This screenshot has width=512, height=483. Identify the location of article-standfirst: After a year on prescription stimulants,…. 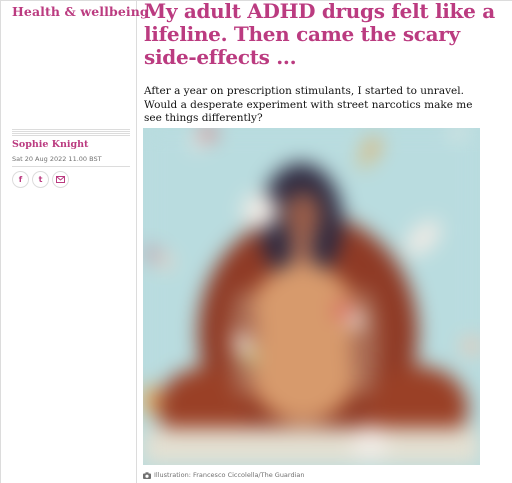
(308, 104).